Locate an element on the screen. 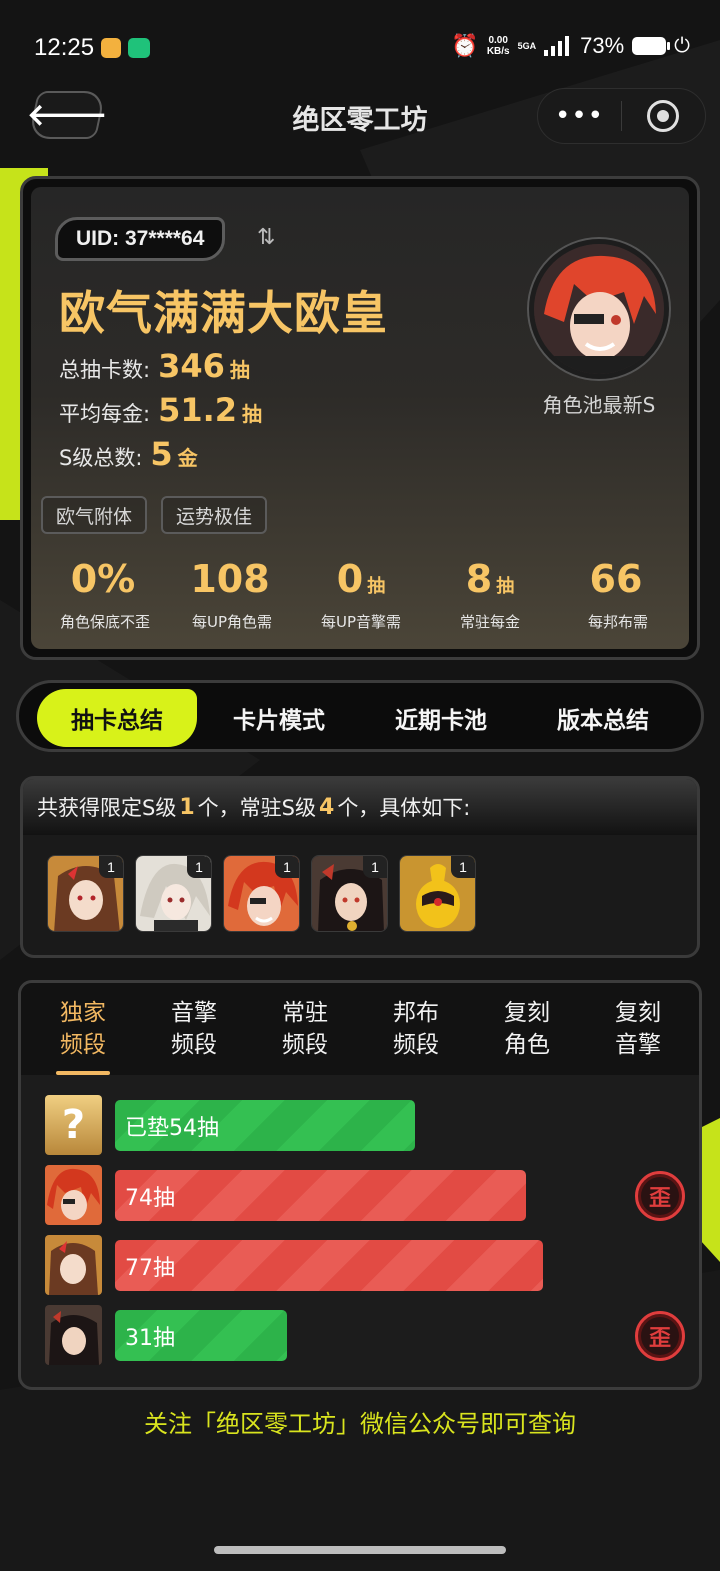  mini-stat-number: 0 is located at coordinates (350, 579).